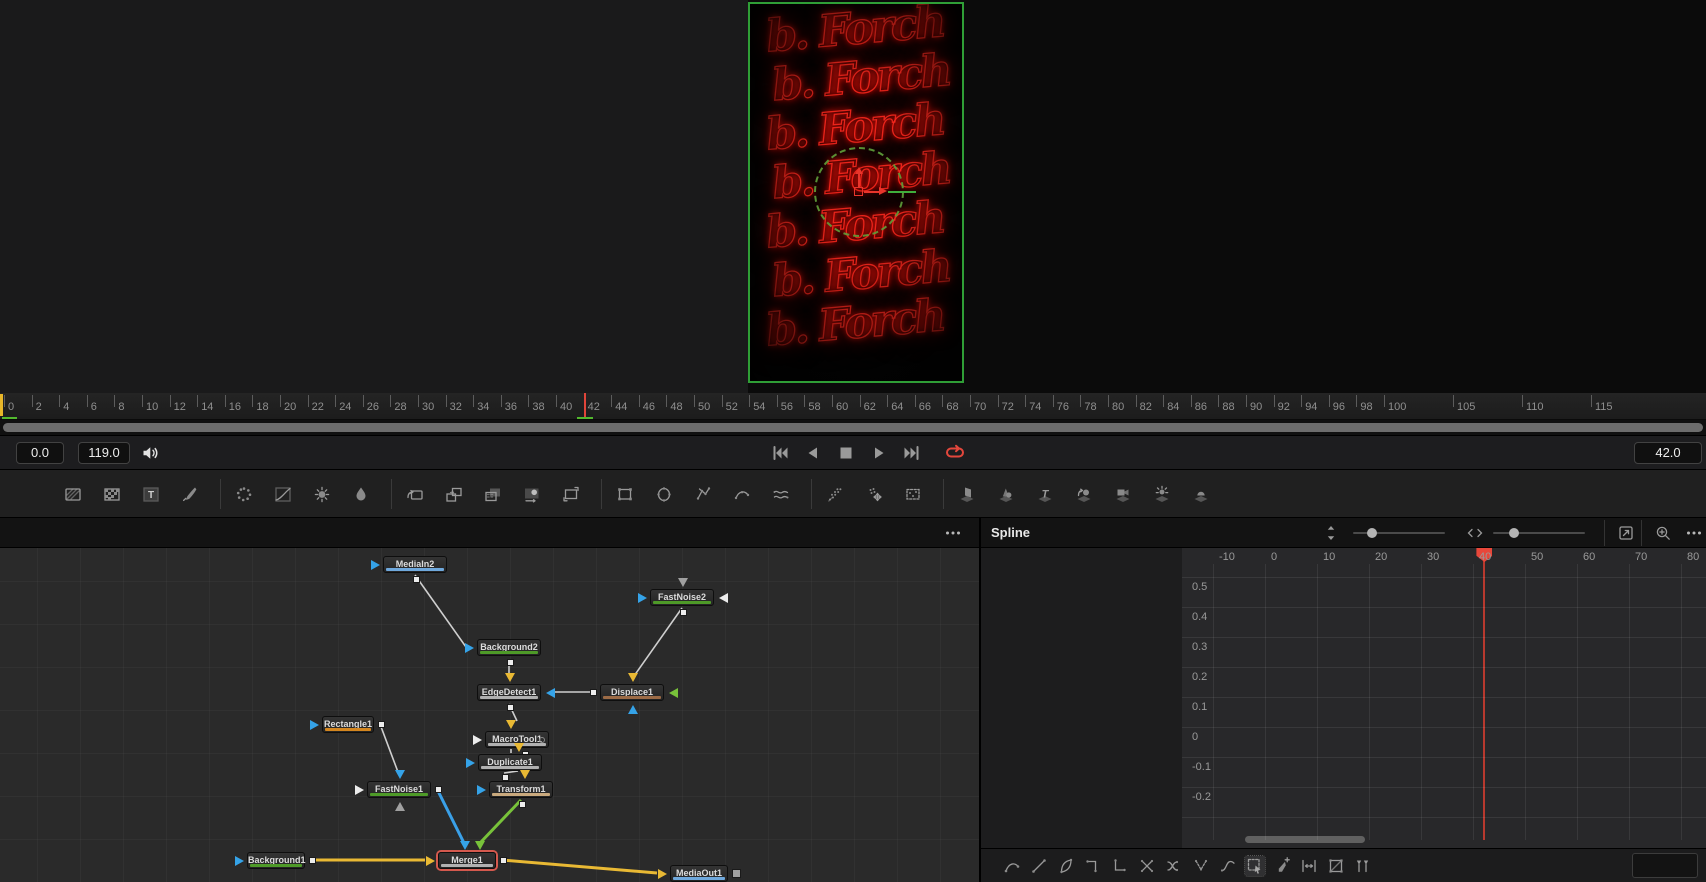 This screenshot has height=882, width=1706. I want to click on bspline-mask-tool-icon, so click(742, 494).